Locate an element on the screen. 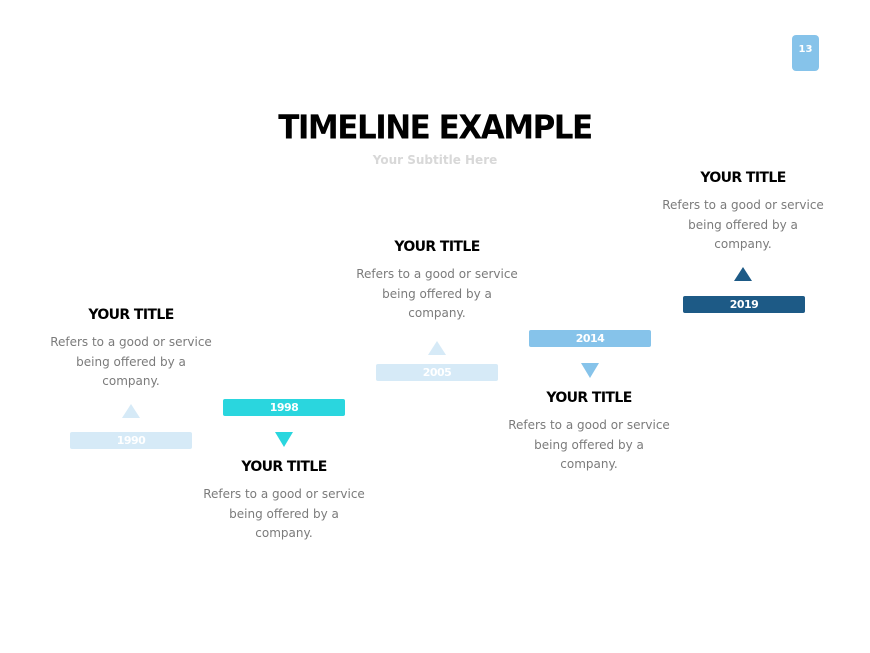  year-bar-1990: 1990 is located at coordinates (131, 440).